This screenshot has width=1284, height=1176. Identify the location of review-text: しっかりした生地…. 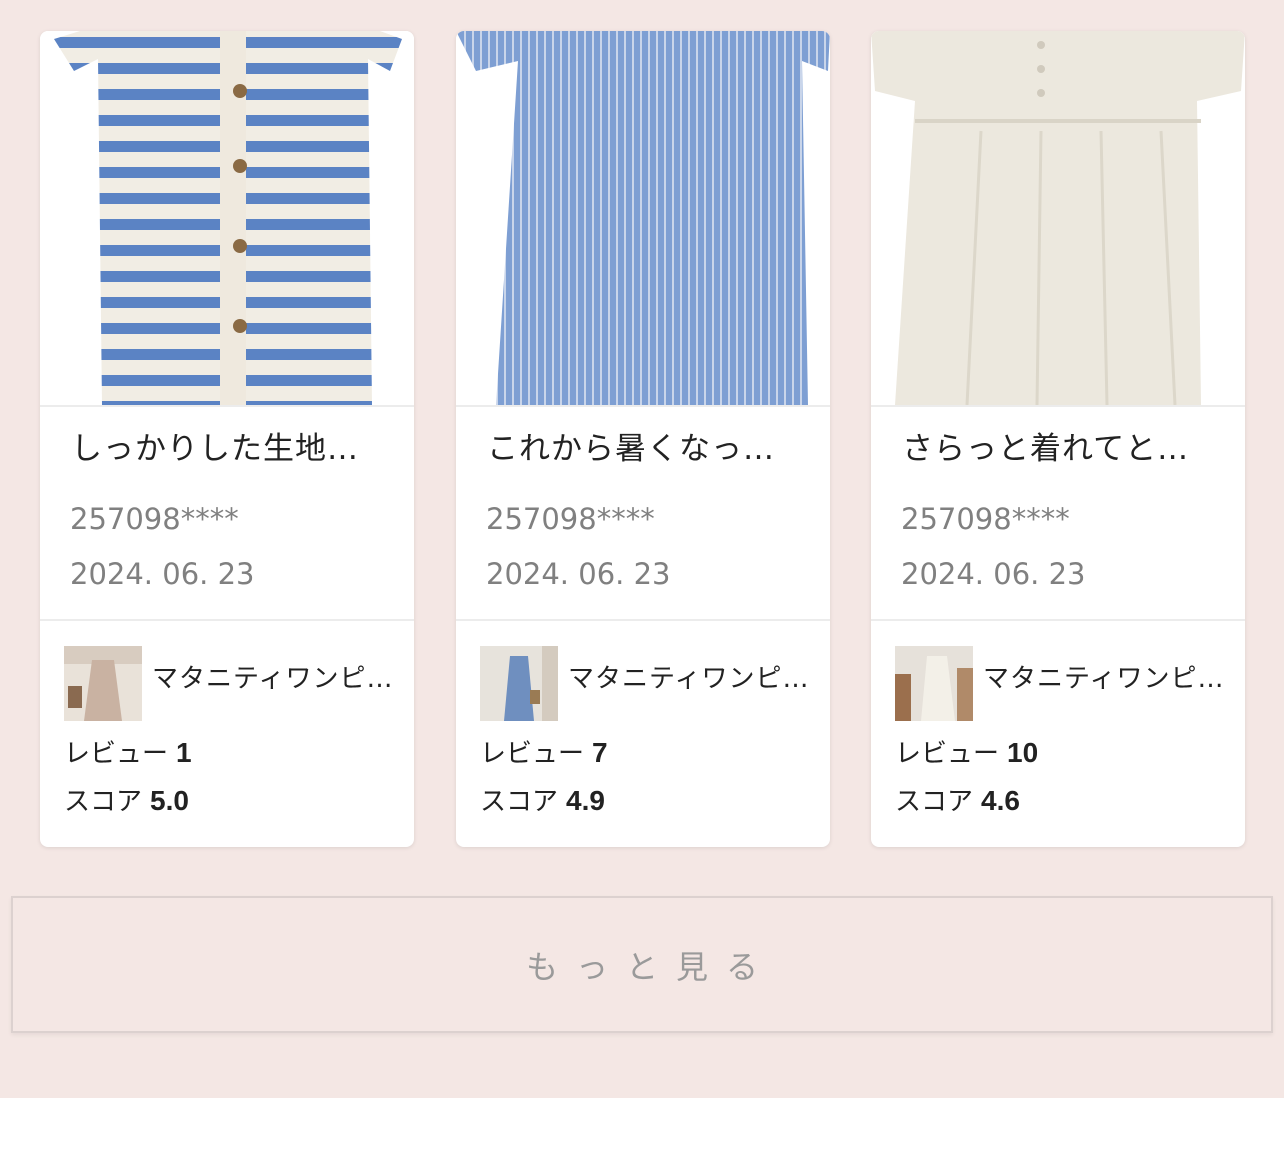
(231, 449).